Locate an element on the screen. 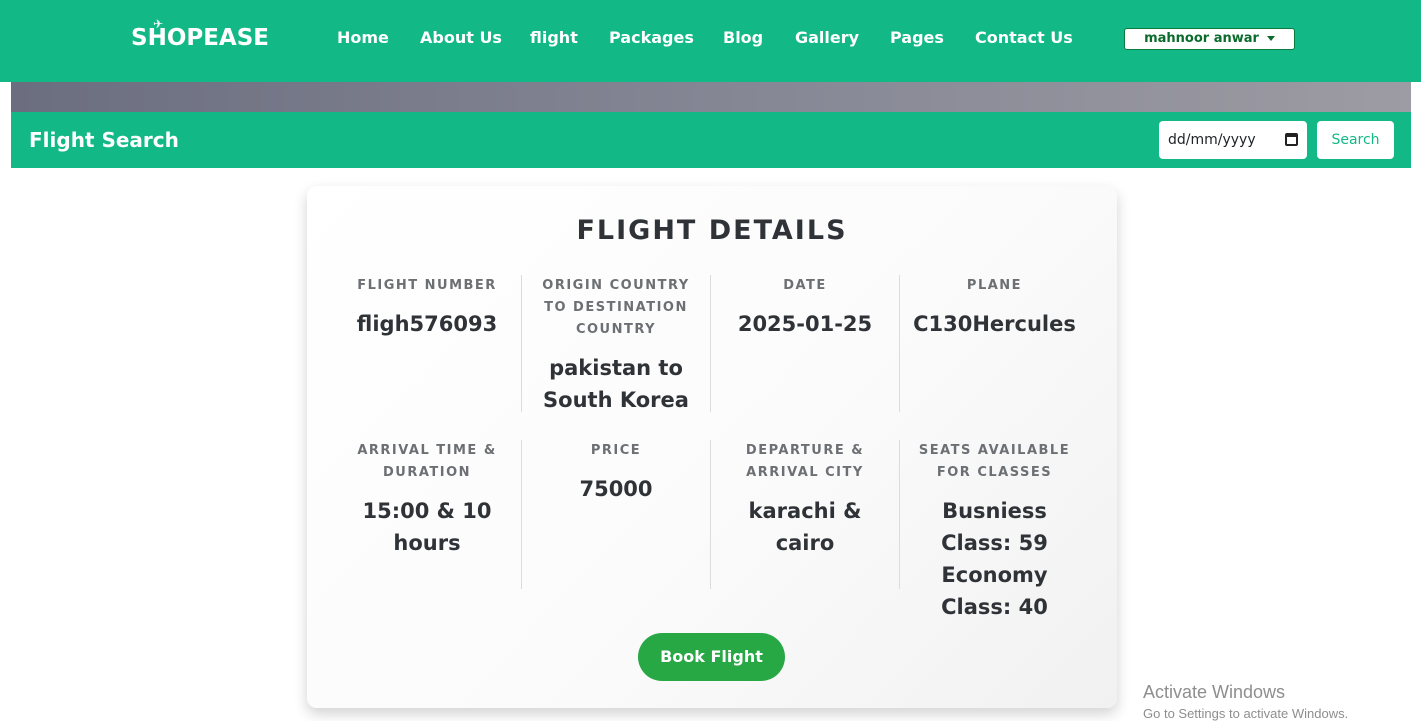  flight-search-title: Flight Search is located at coordinates (104, 140).